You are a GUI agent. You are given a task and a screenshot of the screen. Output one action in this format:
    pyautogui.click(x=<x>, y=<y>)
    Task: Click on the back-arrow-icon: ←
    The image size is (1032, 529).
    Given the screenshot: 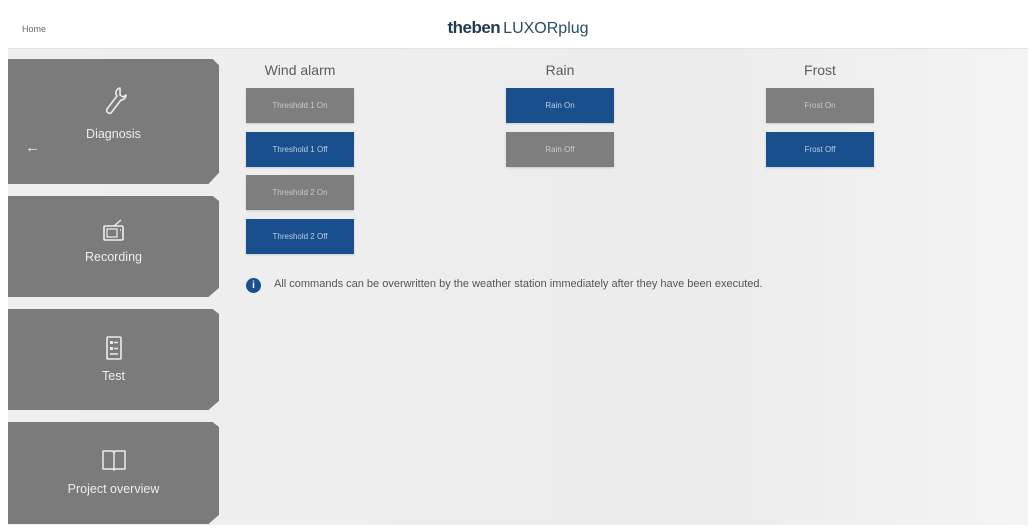 What is the action you would take?
    pyautogui.click(x=32, y=147)
    